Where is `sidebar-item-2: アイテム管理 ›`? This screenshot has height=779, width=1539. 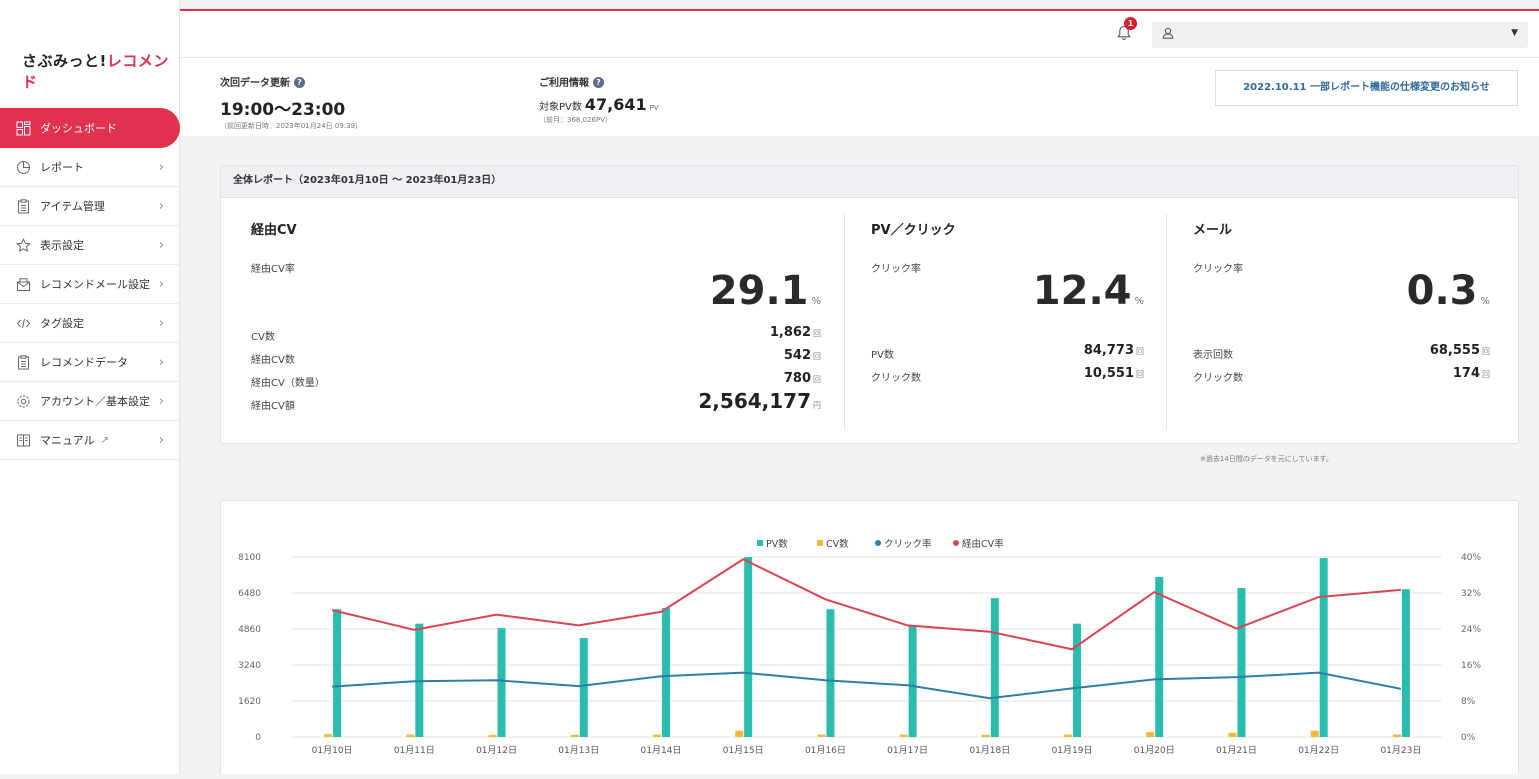
sidebar-item-2: アイテム管理 › is located at coordinates (90, 206).